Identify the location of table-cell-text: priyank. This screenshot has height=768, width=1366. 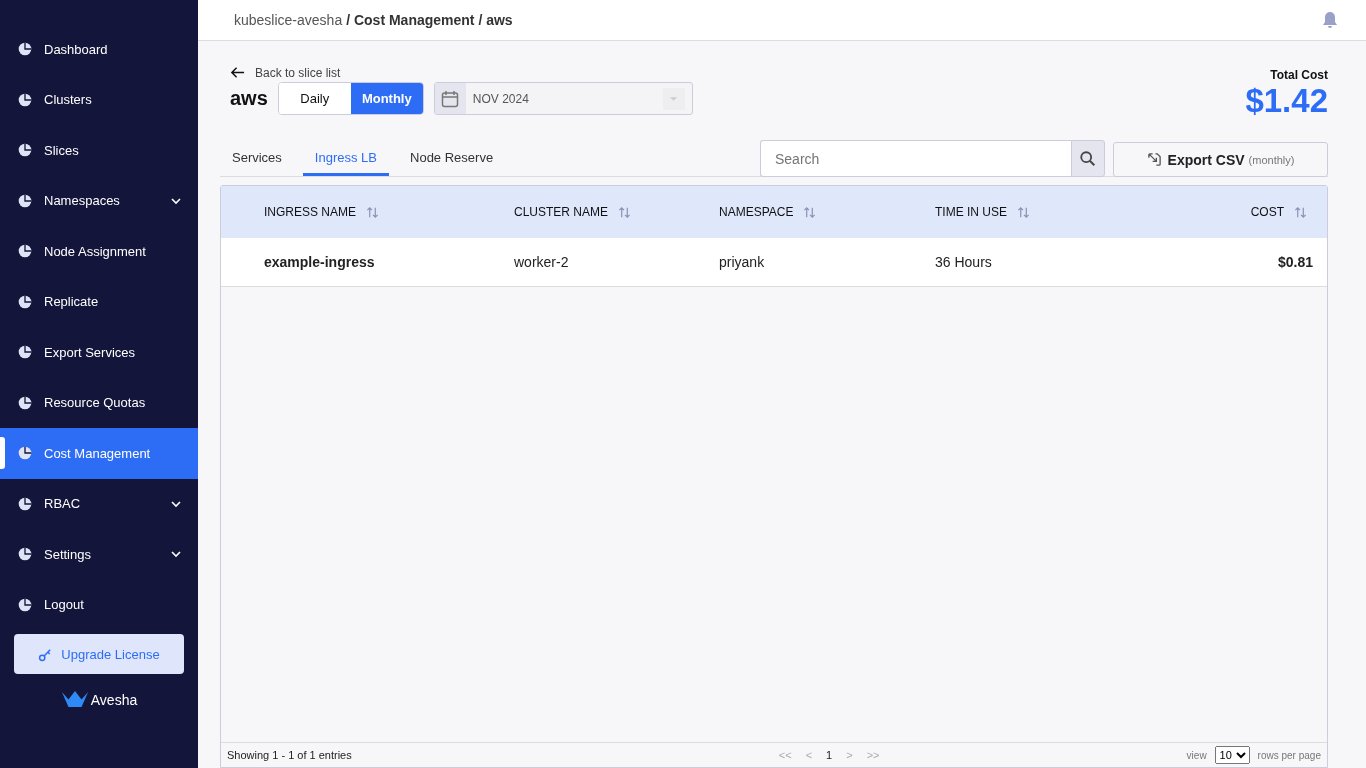
(742, 262).